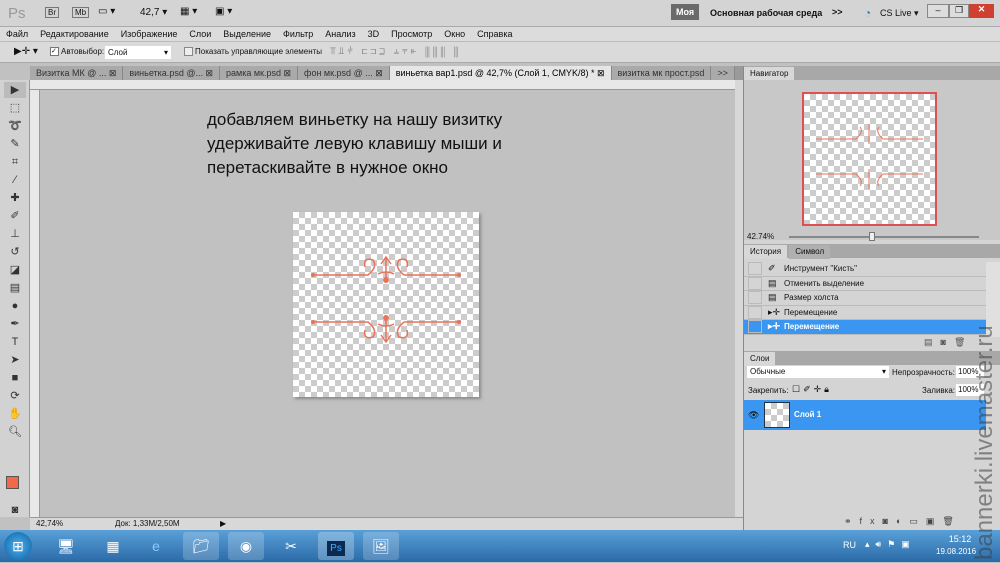 This screenshot has width=1000, height=563. Describe the element at coordinates (865, 312) in the screenshot. I see `history-item: ▸✛ Перемещение` at that location.